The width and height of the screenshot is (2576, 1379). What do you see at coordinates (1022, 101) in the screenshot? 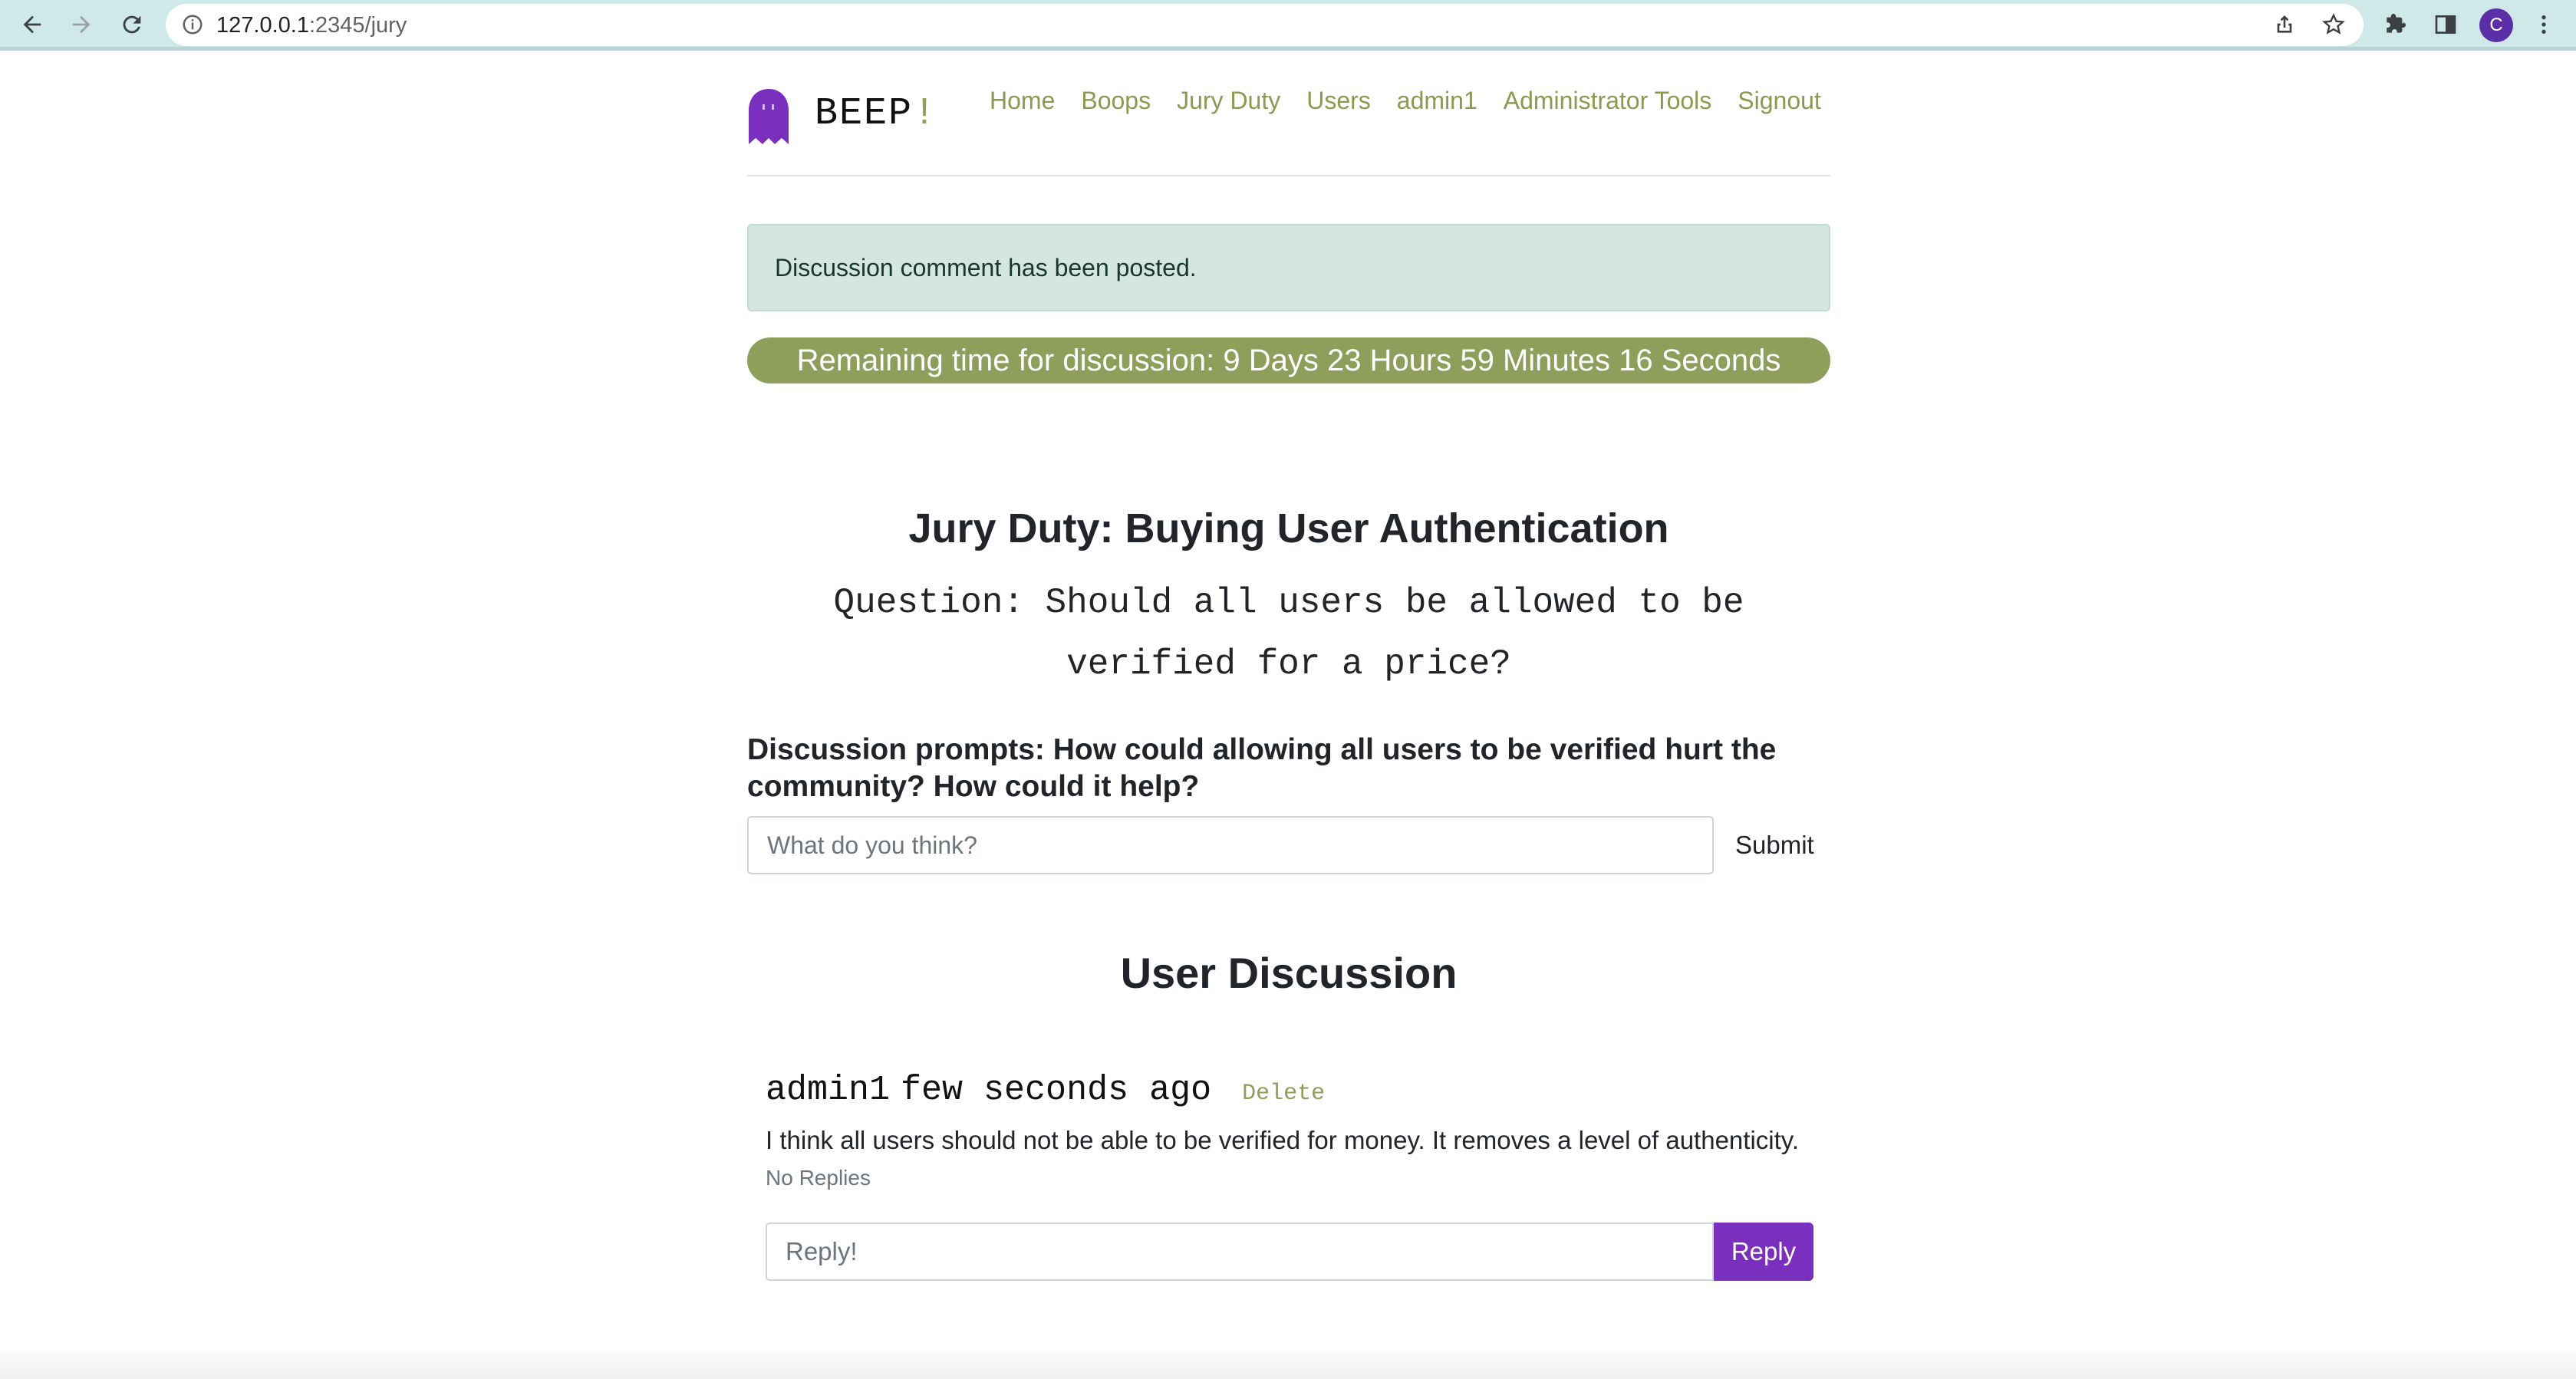
I see `nav-home: Home` at bounding box center [1022, 101].